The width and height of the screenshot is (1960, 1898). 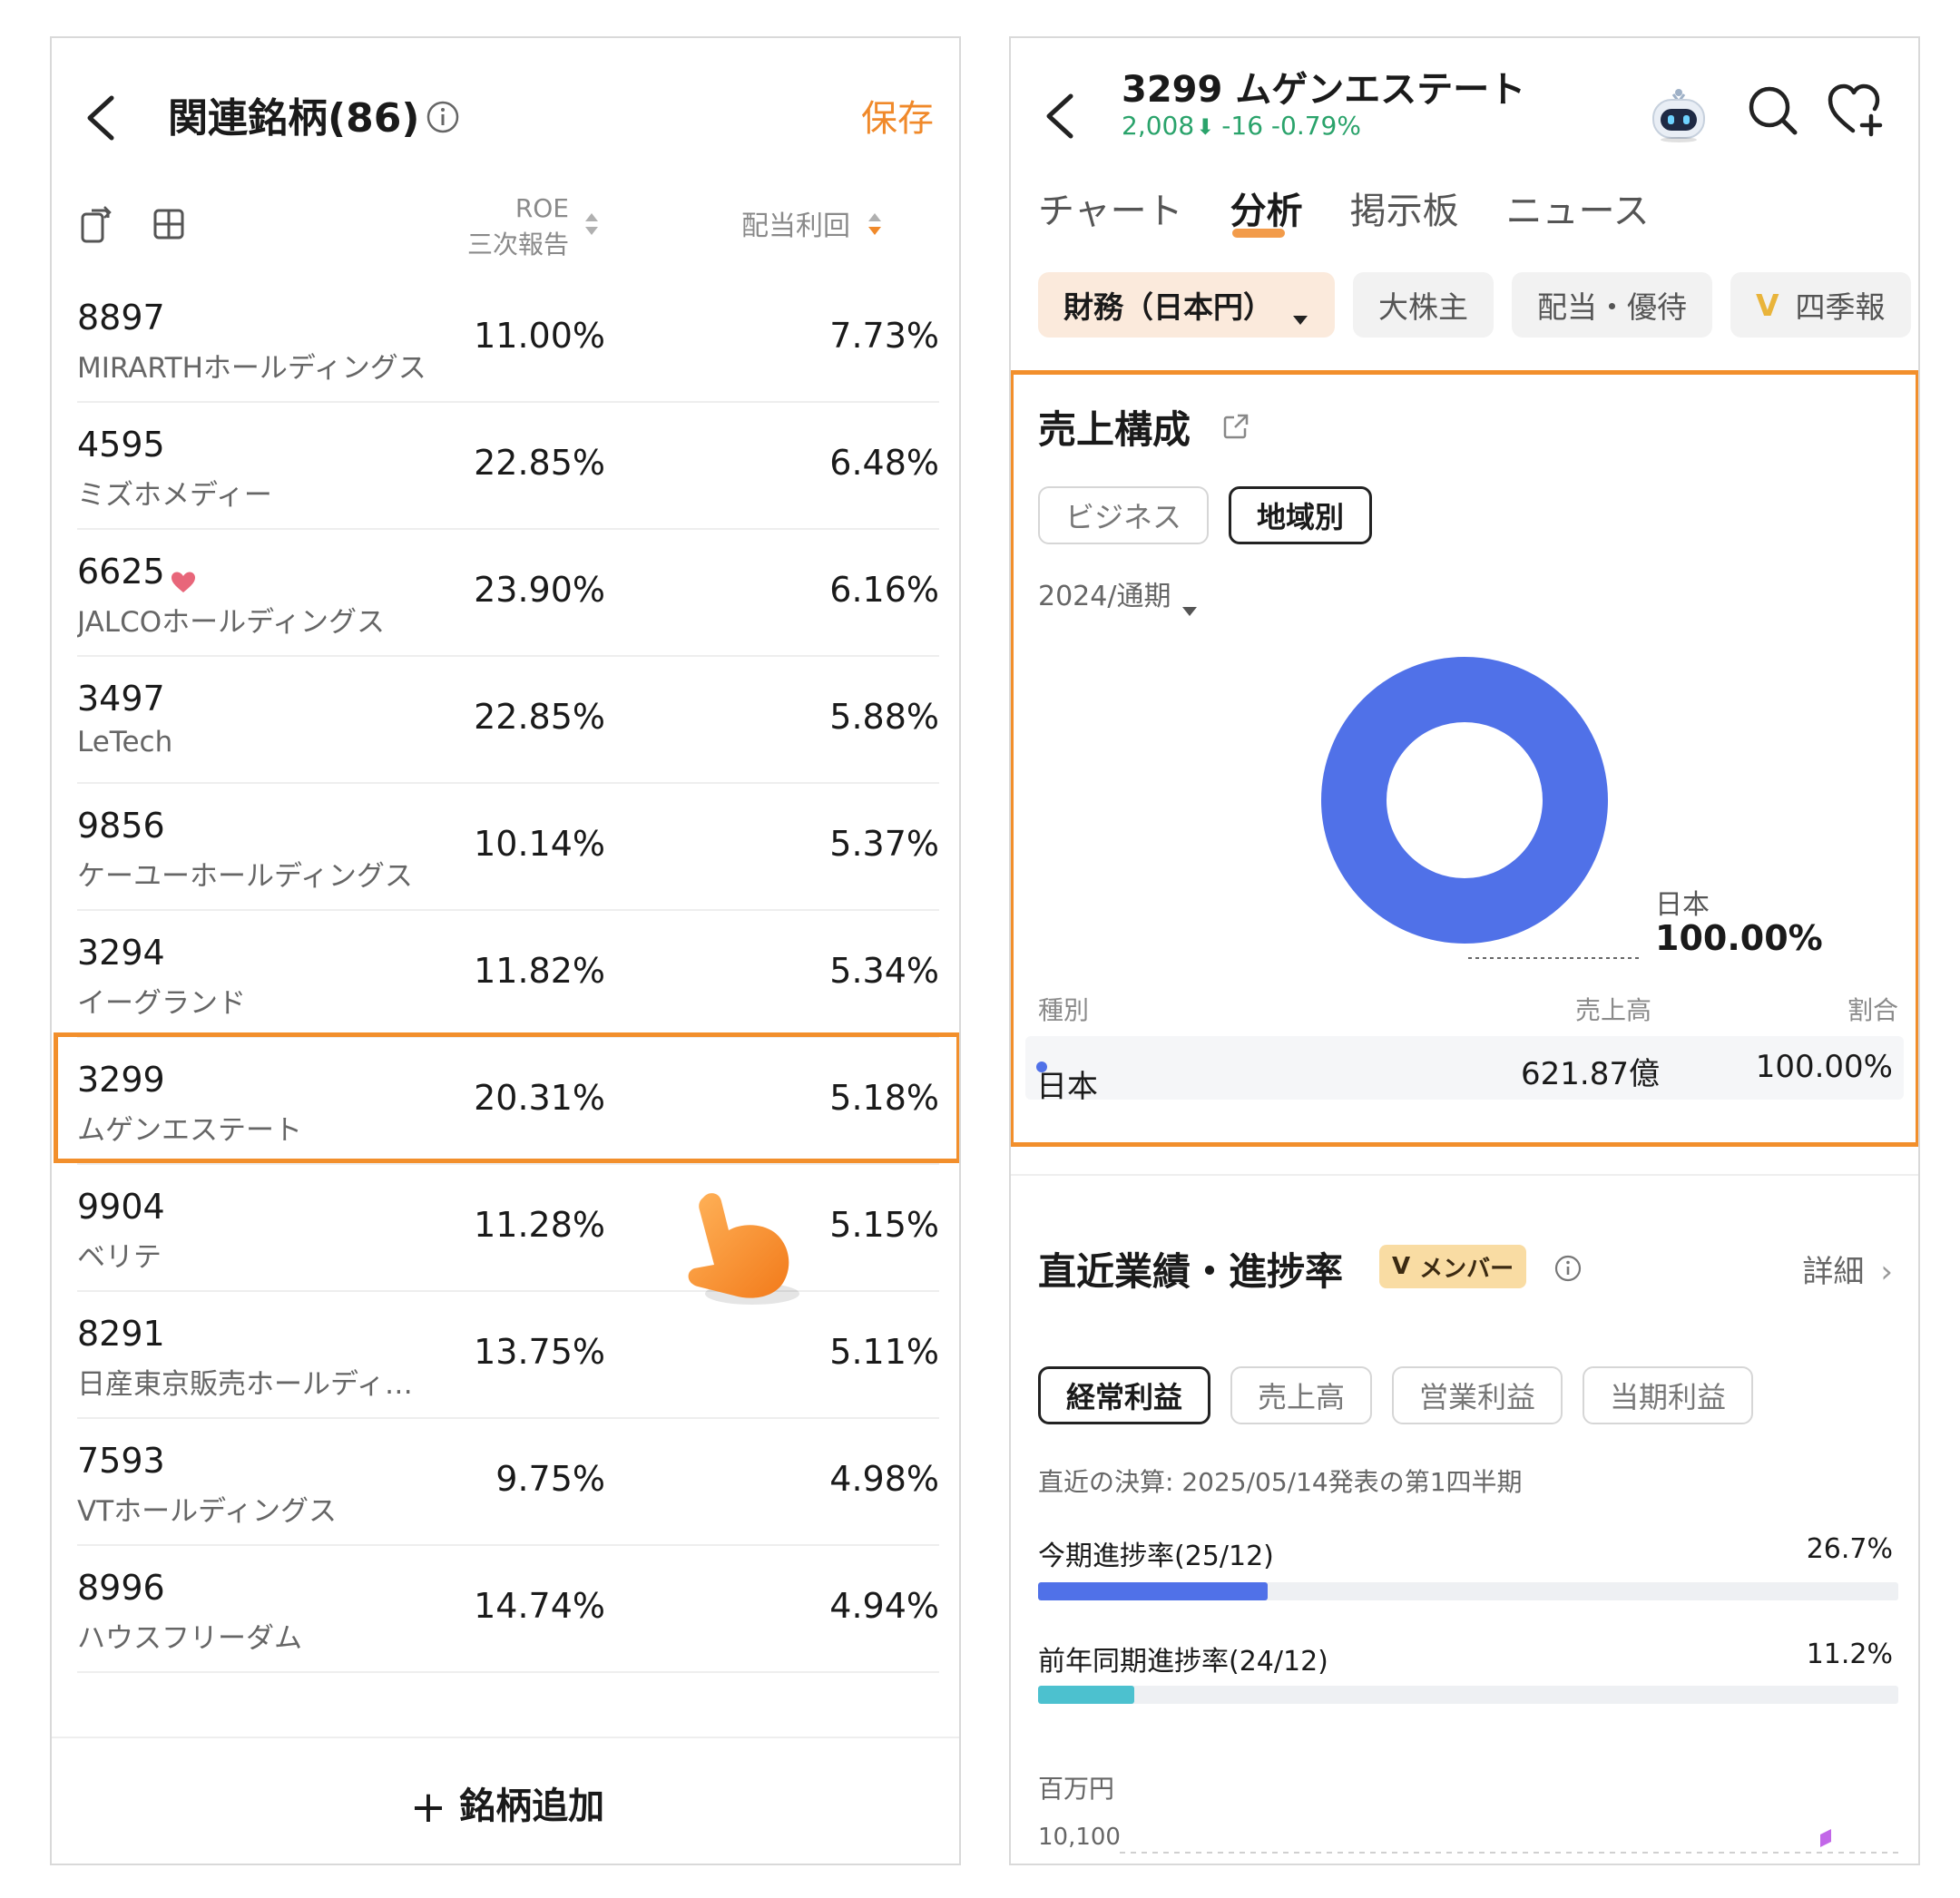 I want to click on stock-name: ミズホメディー, so click(x=174, y=496).